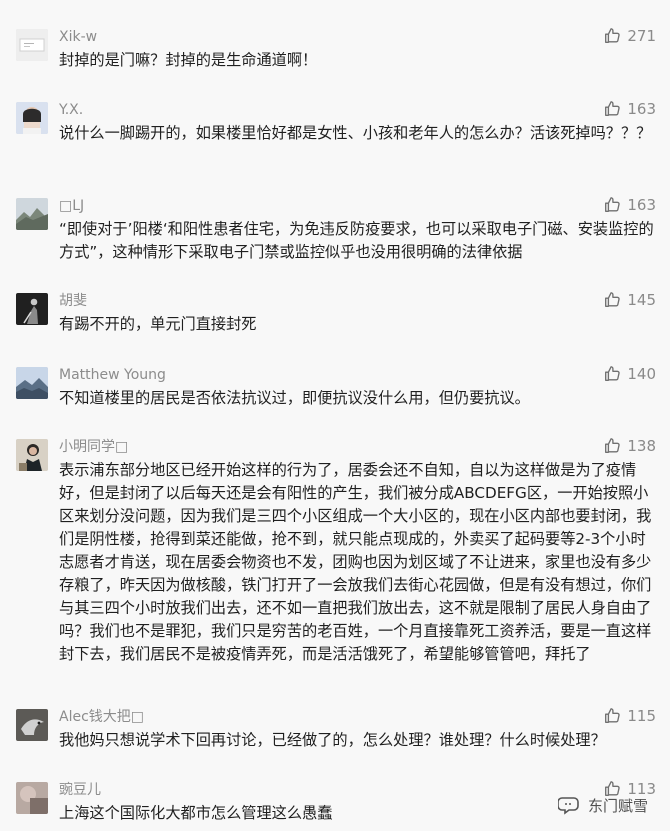 The width and height of the screenshot is (670, 831). Describe the element at coordinates (71, 206) in the screenshot. I see `comment-user-name: □LJ` at that location.